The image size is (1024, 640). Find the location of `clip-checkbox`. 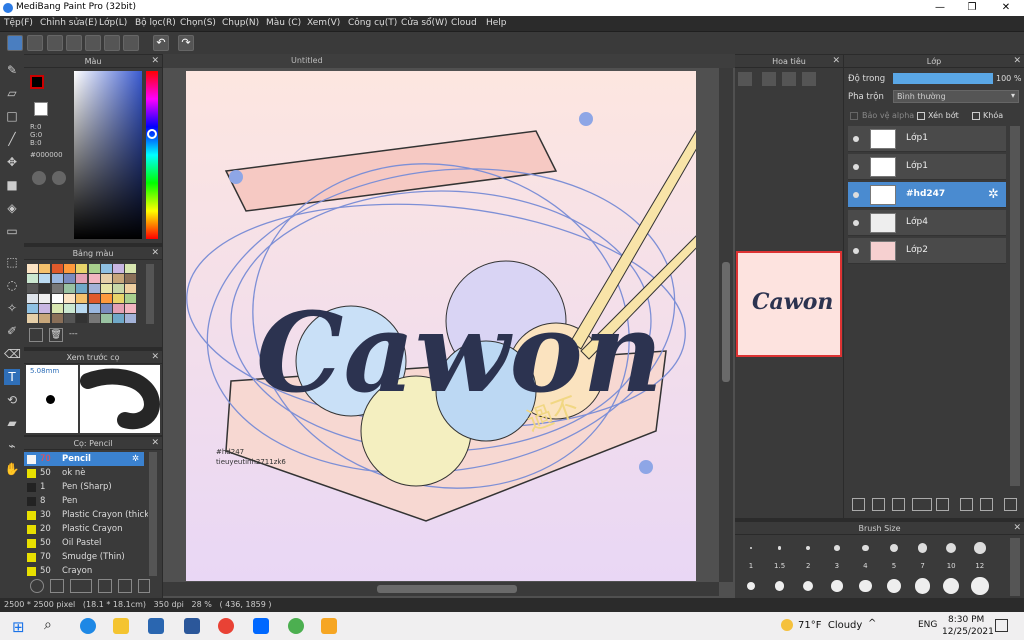

clip-checkbox is located at coordinates (921, 116).